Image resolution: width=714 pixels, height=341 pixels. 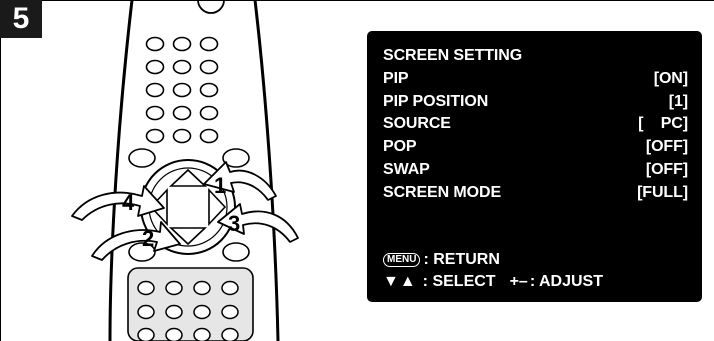 What do you see at coordinates (518, 281) in the screenshot?
I see `plus-minus-icon: +–` at bounding box center [518, 281].